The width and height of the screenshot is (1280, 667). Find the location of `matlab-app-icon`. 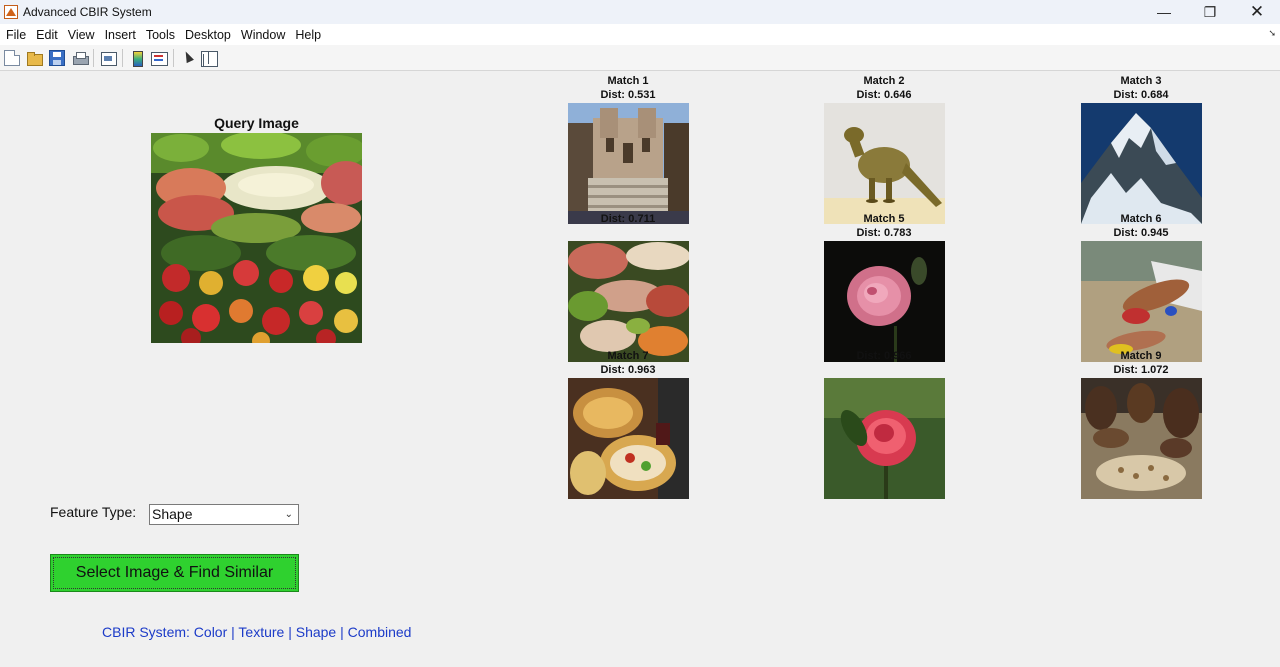

matlab-app-icon is located at coordinates (11, 12).